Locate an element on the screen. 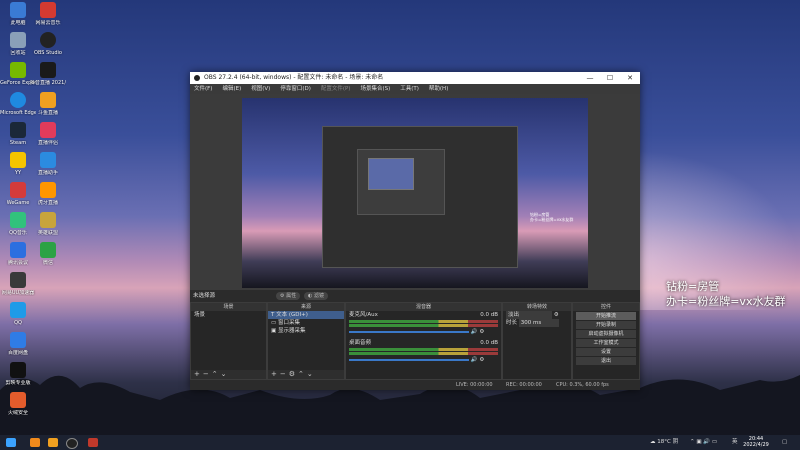 The width and height of the screenshot is (800, 450). start-menu-icon is located at coordinates (11, 442).